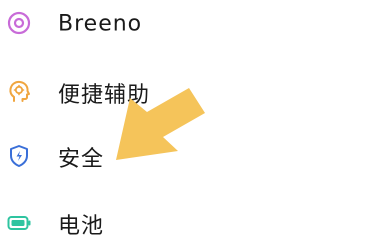 The image size is (371, 247). What do you see at coordinates (19, 23) in the screenshot?
I see `breeno-icon` at bounding box center [19, 23].